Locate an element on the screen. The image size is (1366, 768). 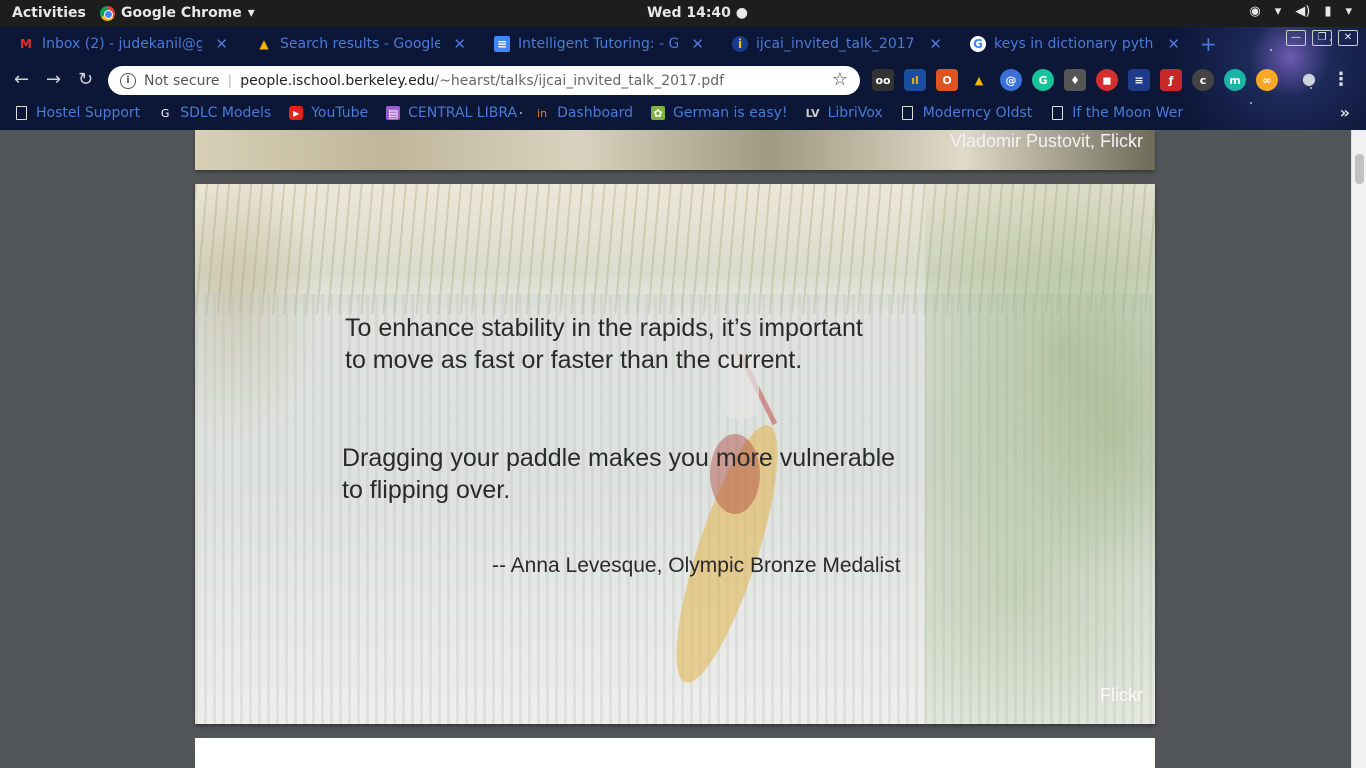
tab-title: Search results - Google D is located at coordinates (360, 44).